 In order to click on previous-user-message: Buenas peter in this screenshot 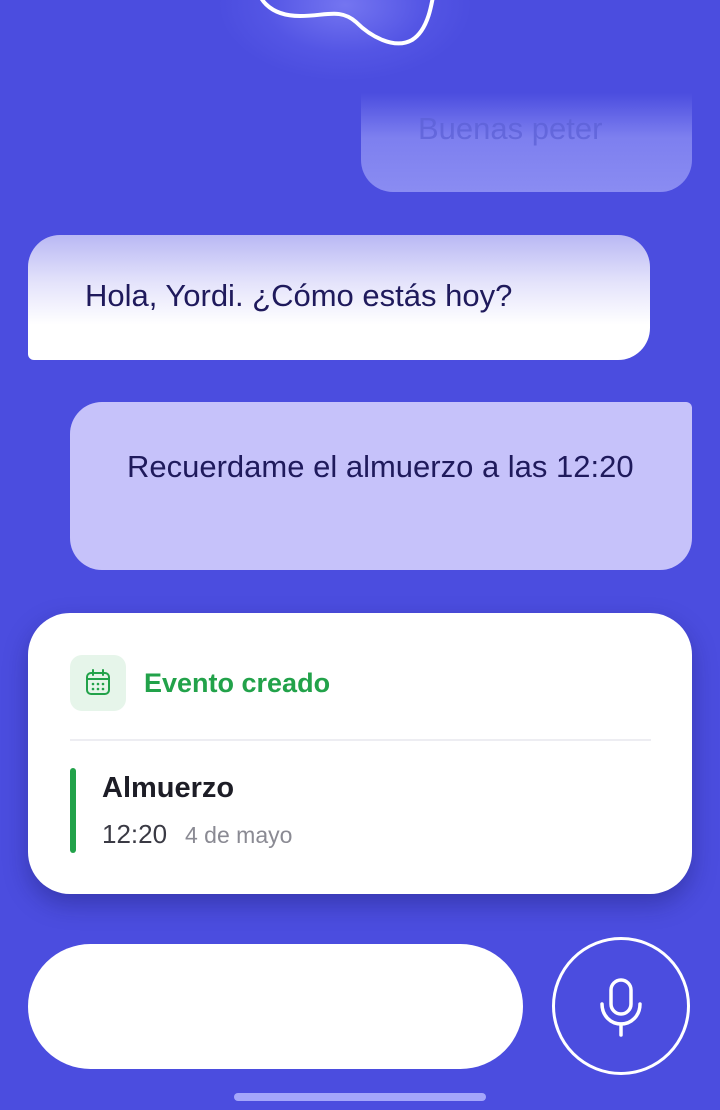, I will do `click(526, 142)`.